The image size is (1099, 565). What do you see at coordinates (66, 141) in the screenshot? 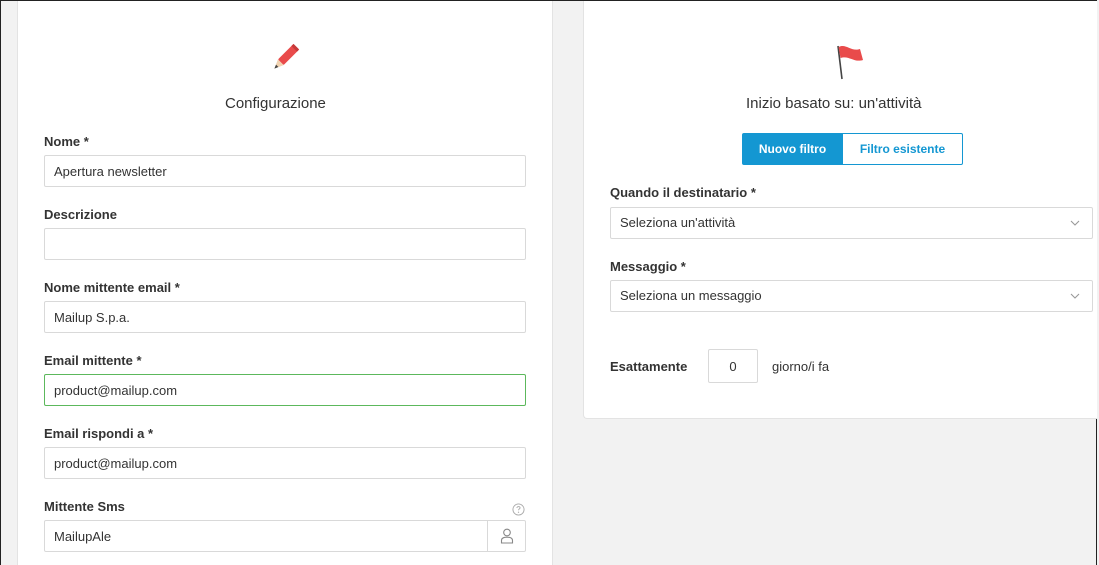
I see `nome-label: Nome *` at bounding box center [66, 141].